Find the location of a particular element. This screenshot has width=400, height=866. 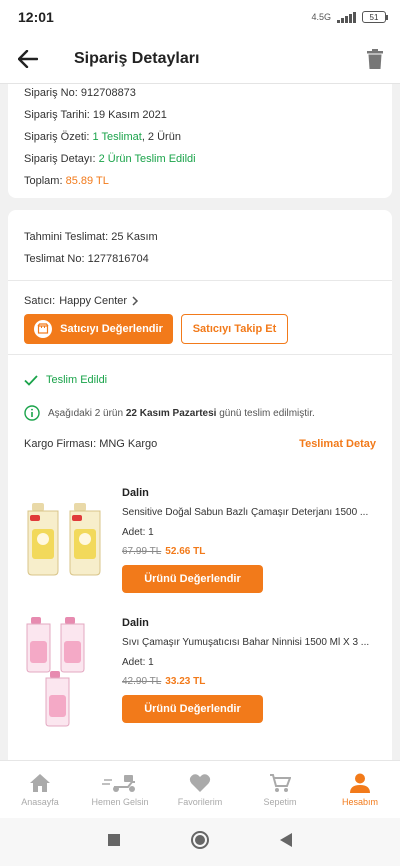

nav-item-favorites: Favorilerim is located at coordinates (200, 789).